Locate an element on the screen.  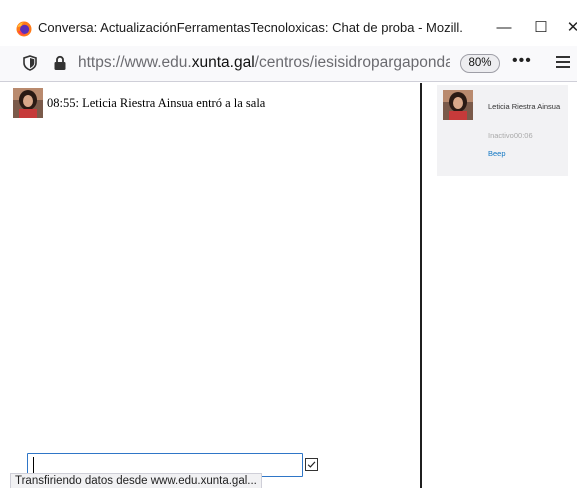
minimize-button: — is located at coordinates (504, 27).